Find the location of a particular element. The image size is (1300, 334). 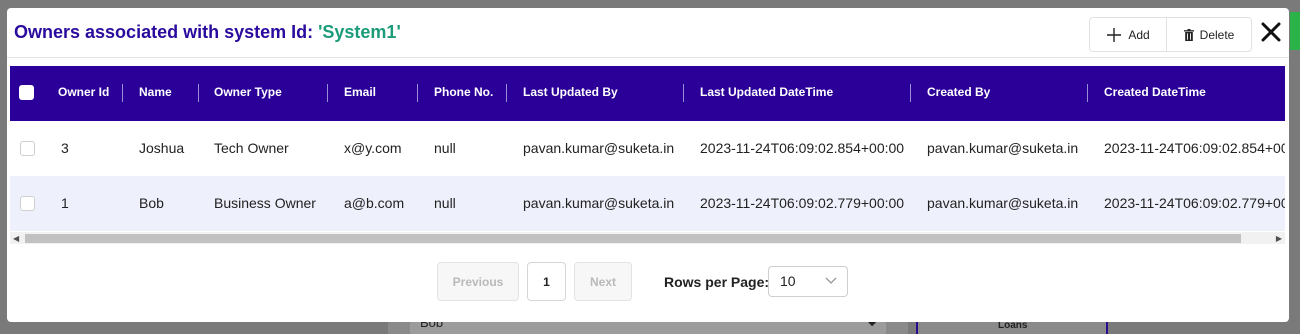

scrollbar-thumb is located at coordinates (633, 238).